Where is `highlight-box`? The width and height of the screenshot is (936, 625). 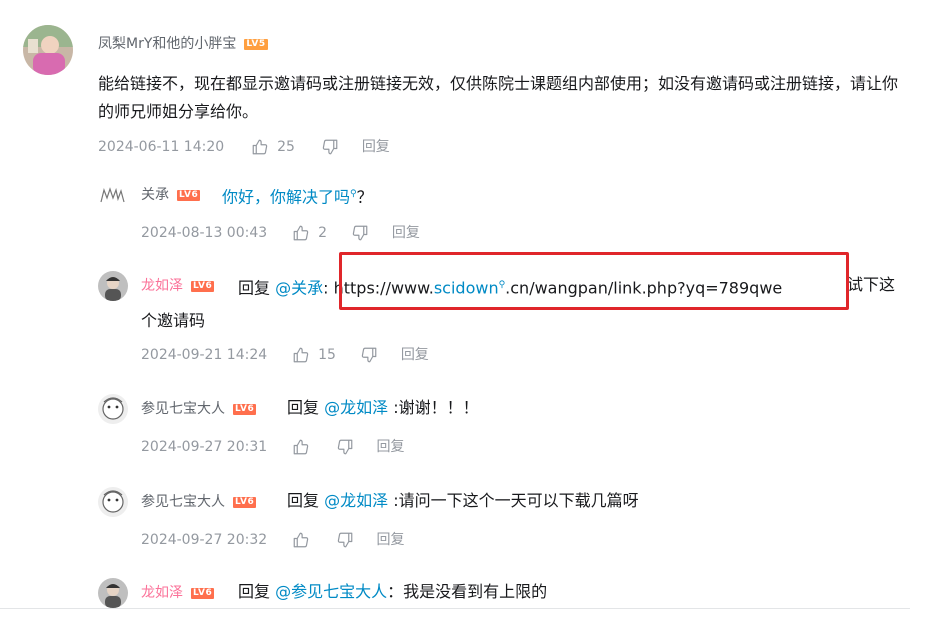
highlight-box is located at coordinates (594, 281).